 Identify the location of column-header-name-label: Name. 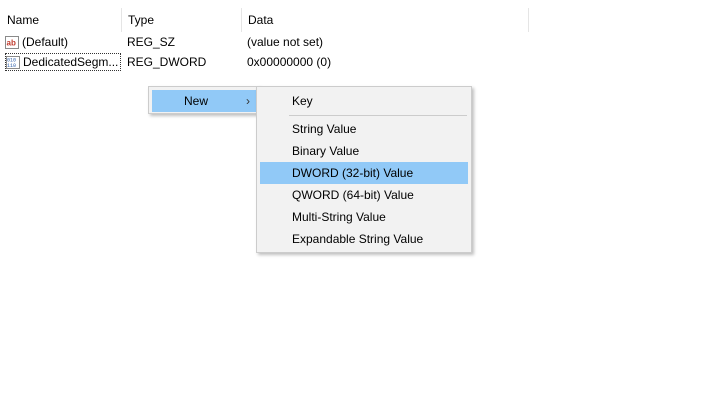
(23, 20).